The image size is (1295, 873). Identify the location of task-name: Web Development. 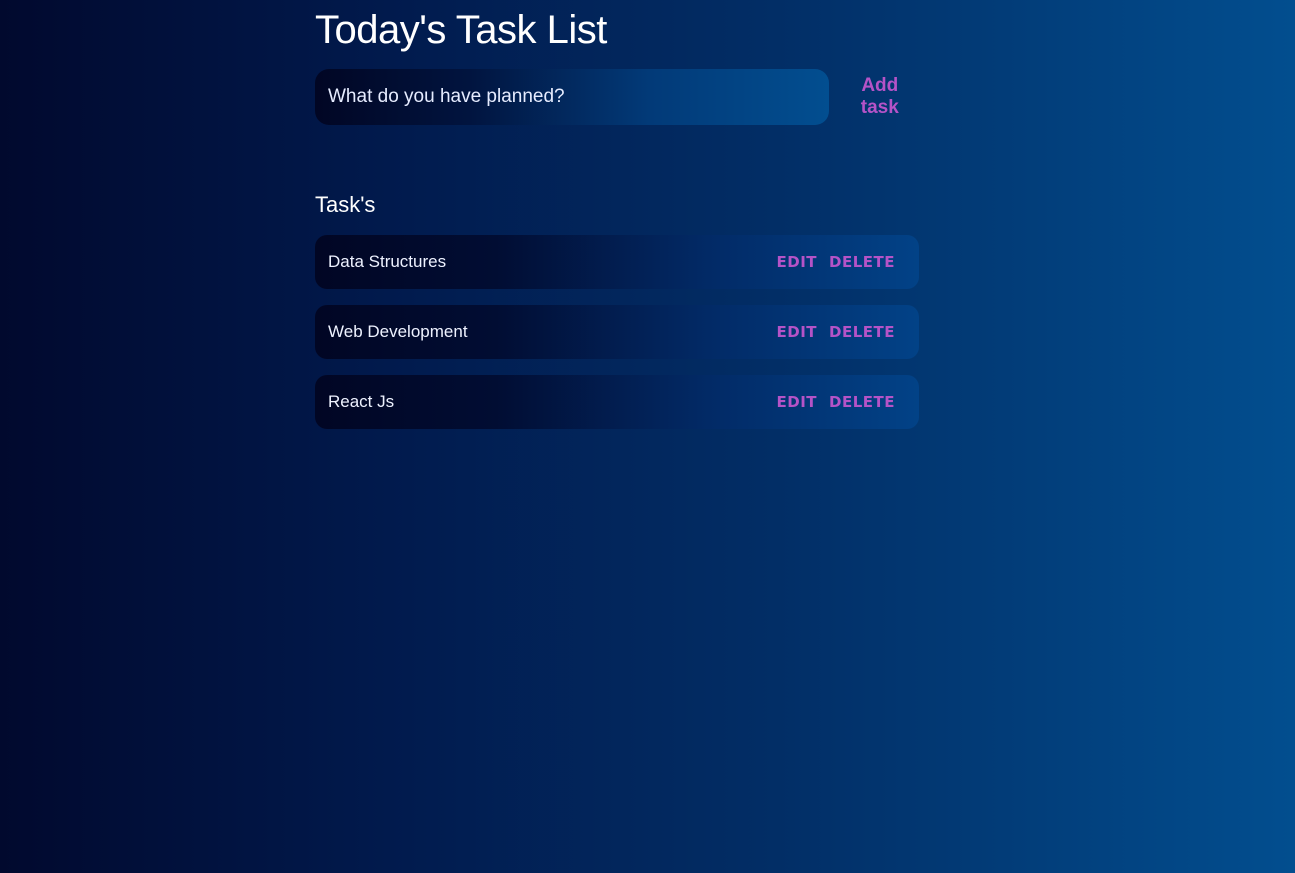
(398, 331).